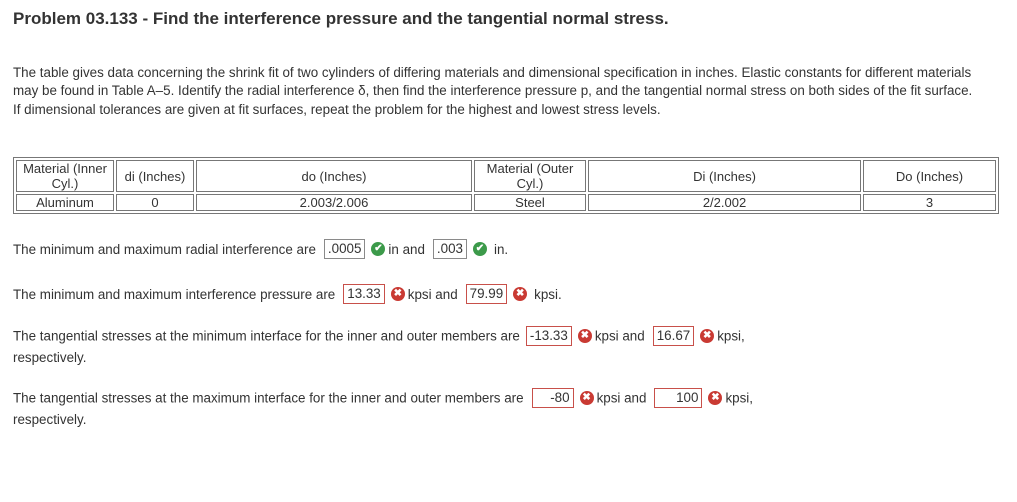 Image resolution: width=1017 pixels, height=502 pixels. What do you see at coordinates (334, 202) in the screenshot?
I see `table-cell: 2.003/2.006` at bounding box center [334, 202].